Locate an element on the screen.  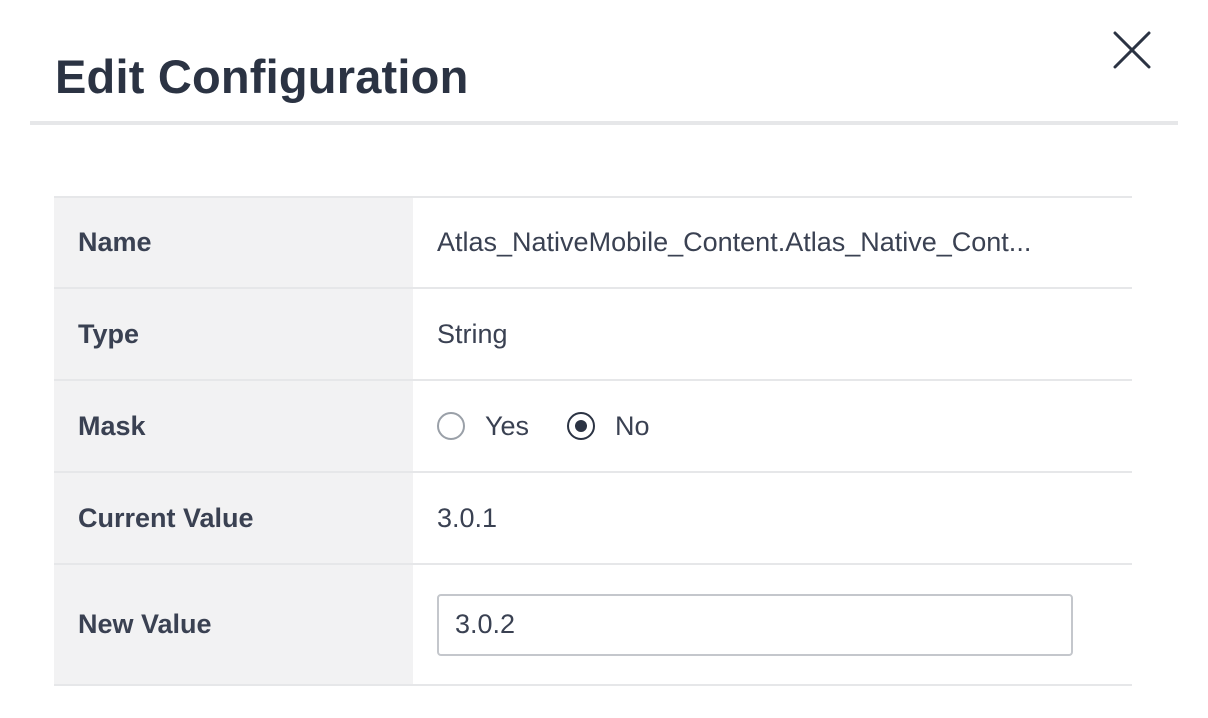
mask-option-yes-label: Yes is located at coordinates (507, 425).